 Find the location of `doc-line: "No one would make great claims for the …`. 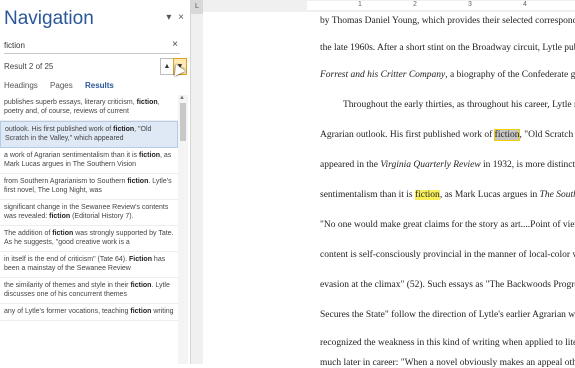

doc-line: "No one would make great claims for the … is located at coordinates (447, 225).